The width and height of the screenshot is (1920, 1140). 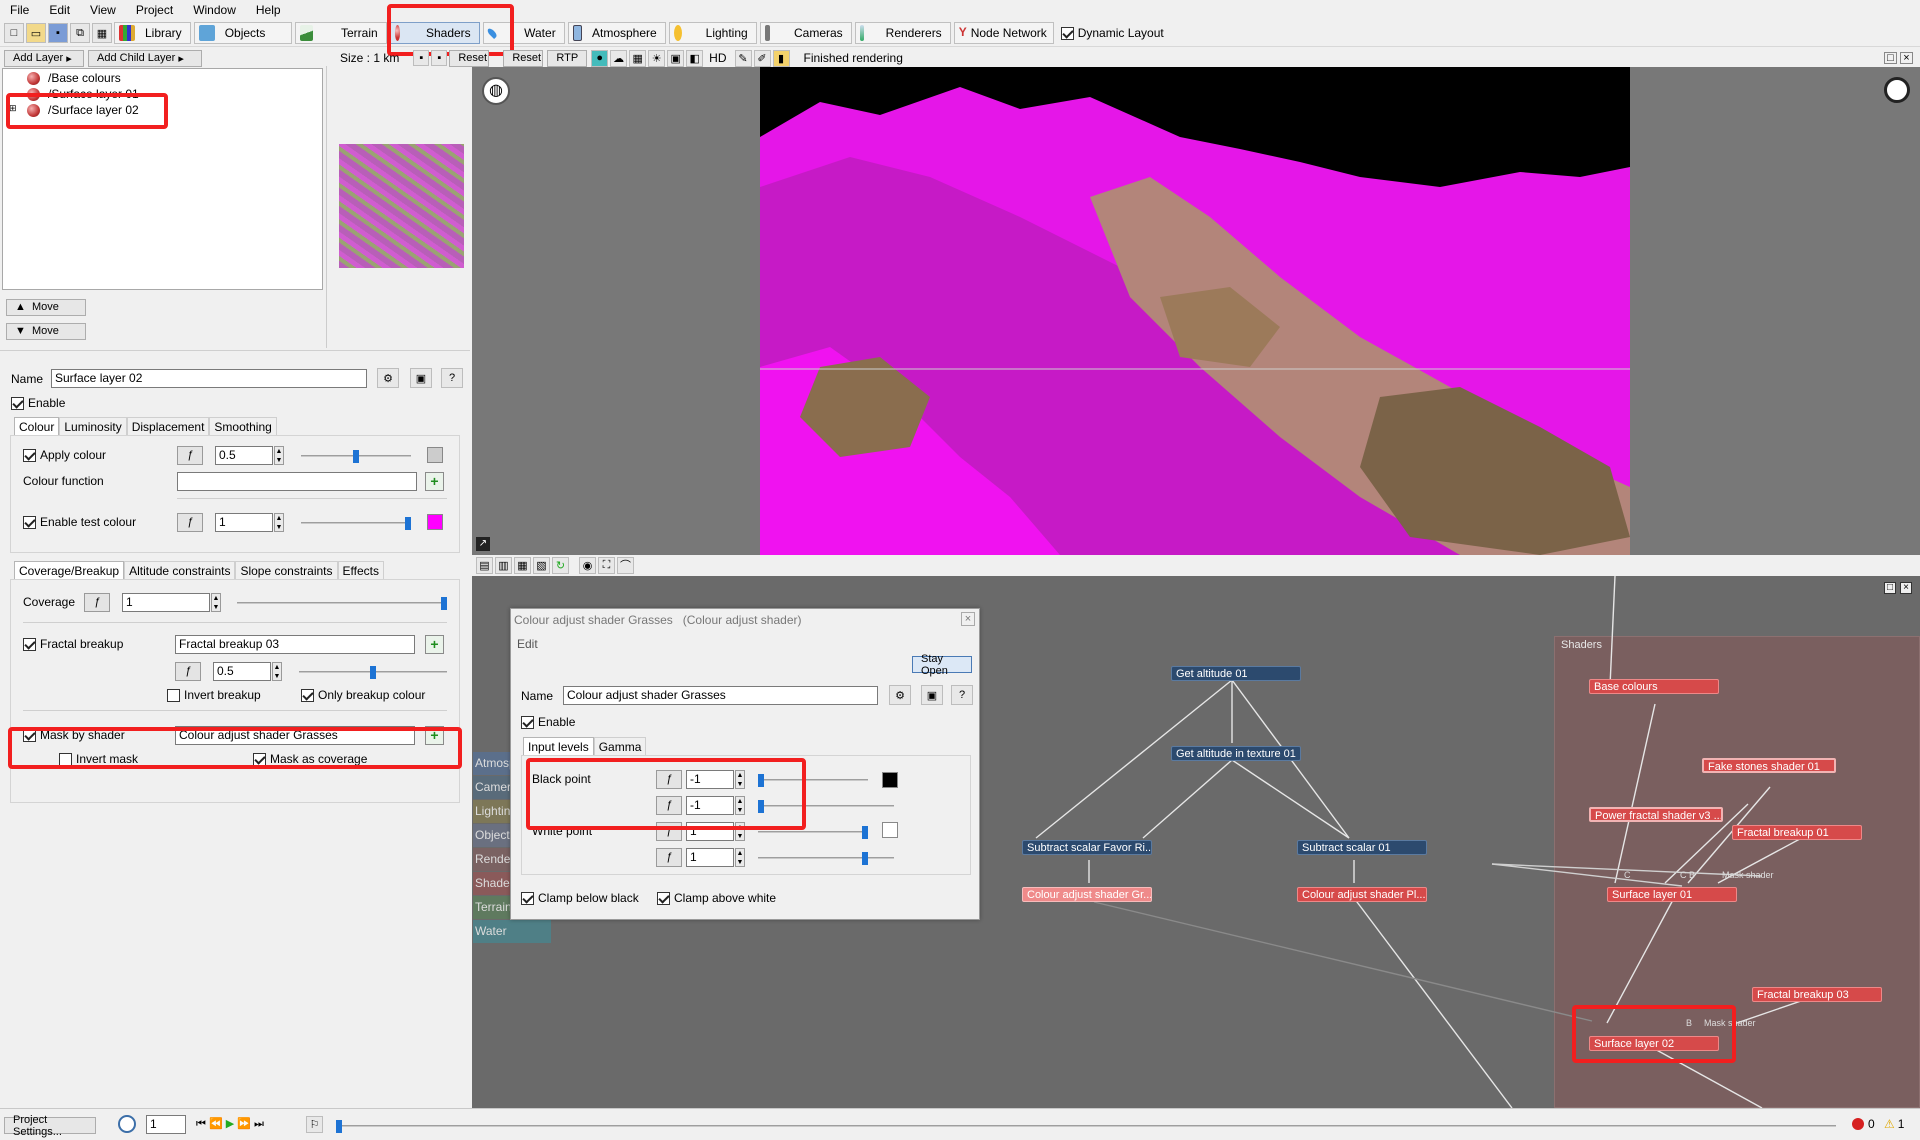 I want to click on save-icon: ▪, so click(x=58, y=33).